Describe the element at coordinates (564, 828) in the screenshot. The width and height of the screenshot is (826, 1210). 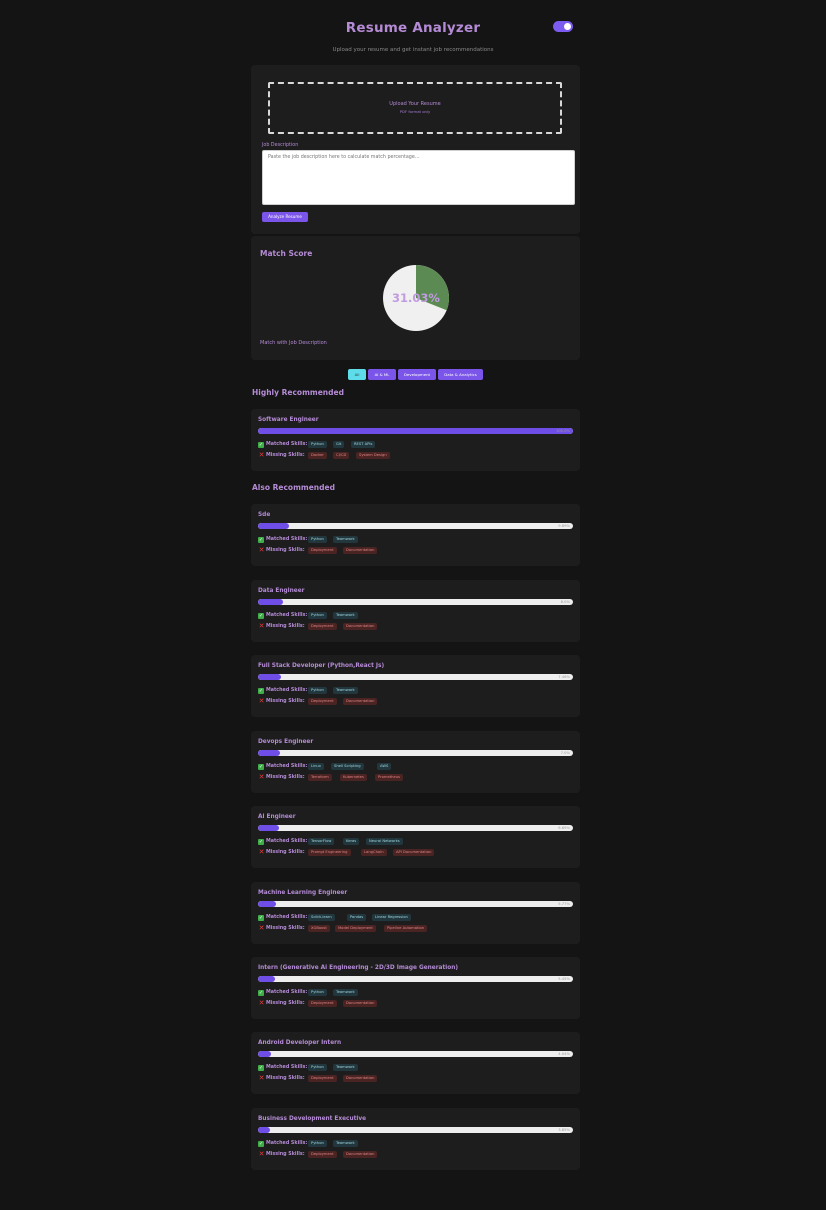
I see `match-percent-label: 6.69%` at that location.